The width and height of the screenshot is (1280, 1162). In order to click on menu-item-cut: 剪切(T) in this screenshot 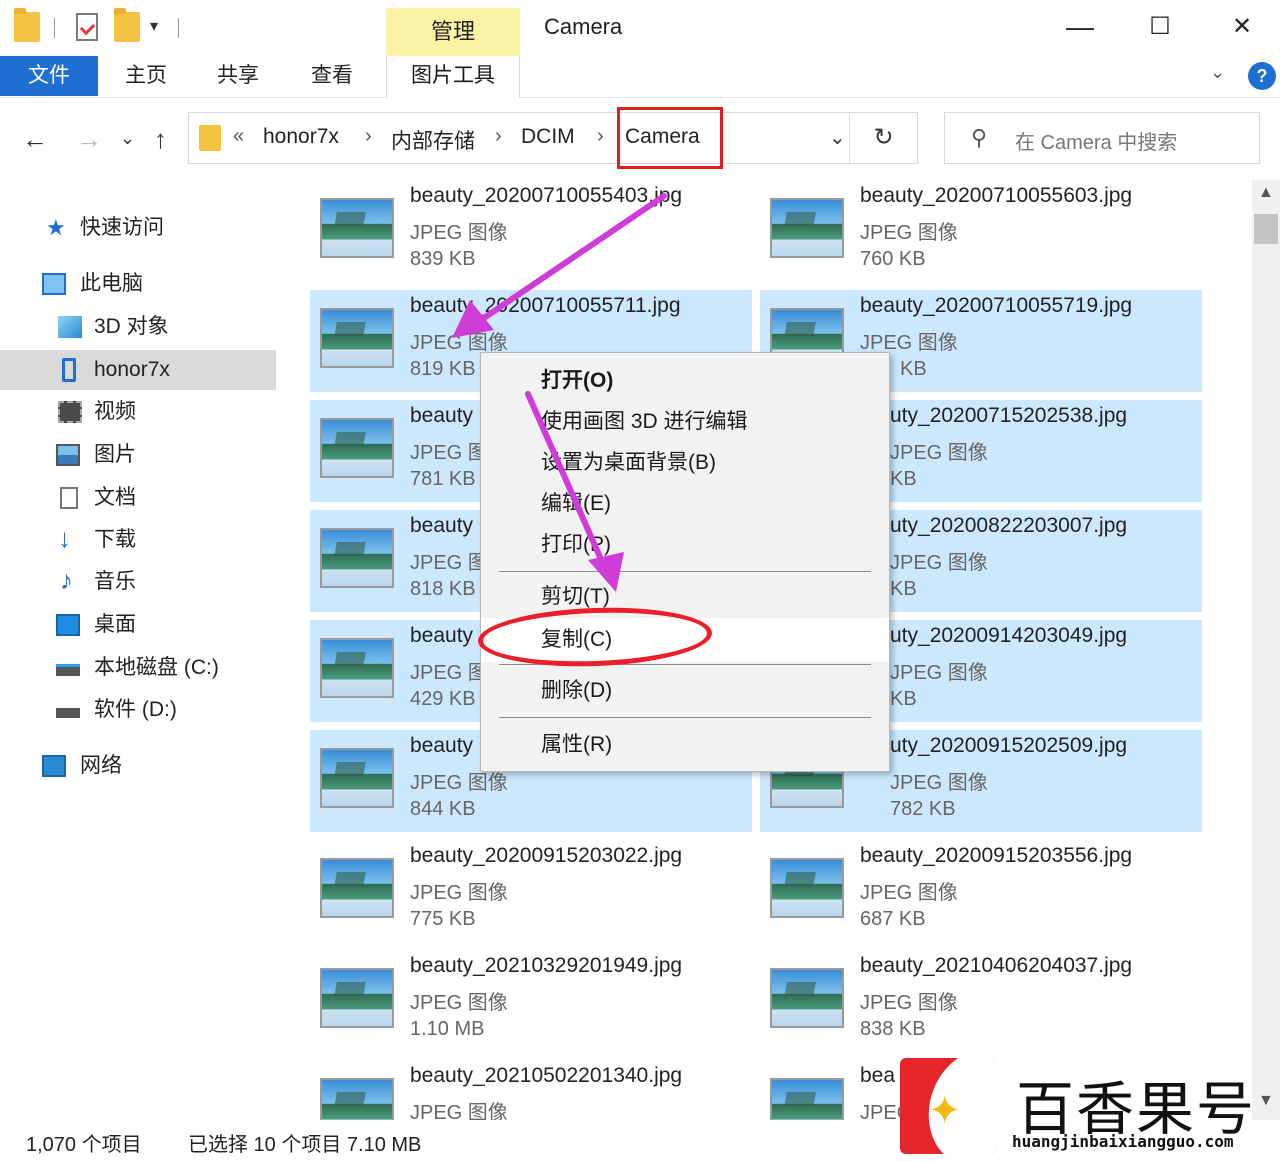, I will do `click(685, 597)`.